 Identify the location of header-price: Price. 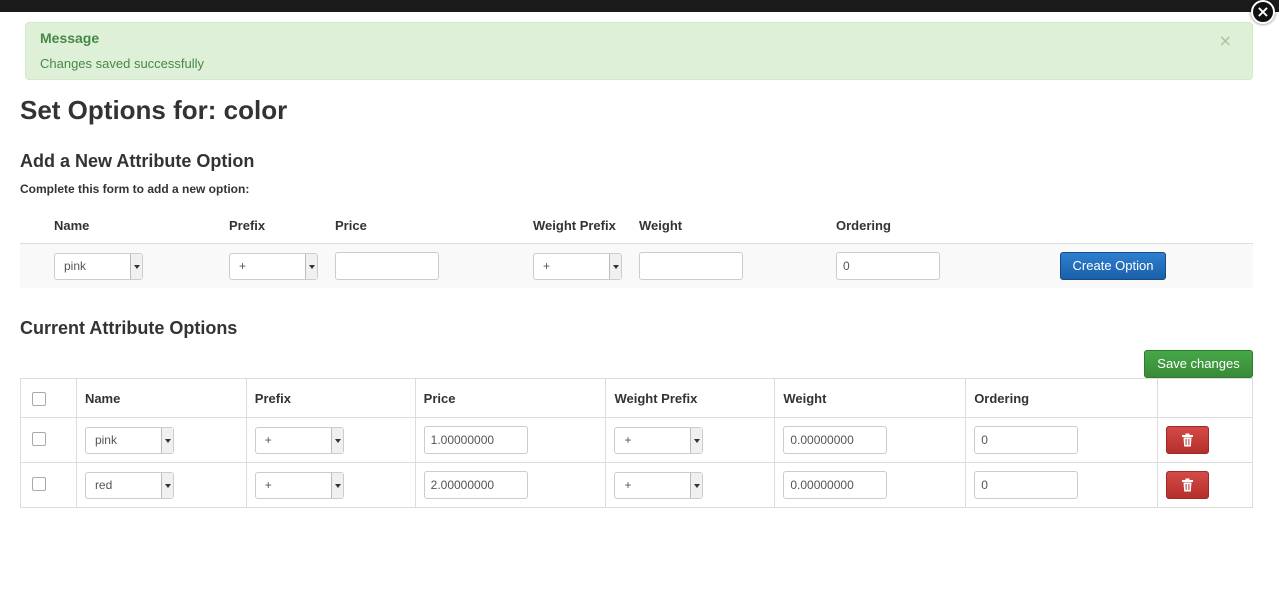
(351, 225).